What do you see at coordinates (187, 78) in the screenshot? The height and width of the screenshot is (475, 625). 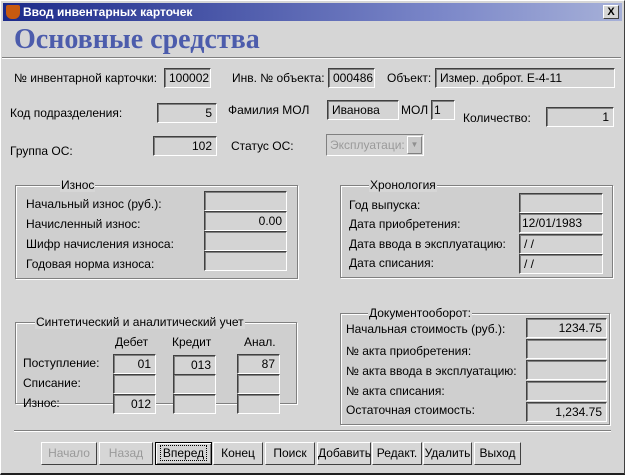 I see `card-no-field: 100002` at bounding box center [187, 78].